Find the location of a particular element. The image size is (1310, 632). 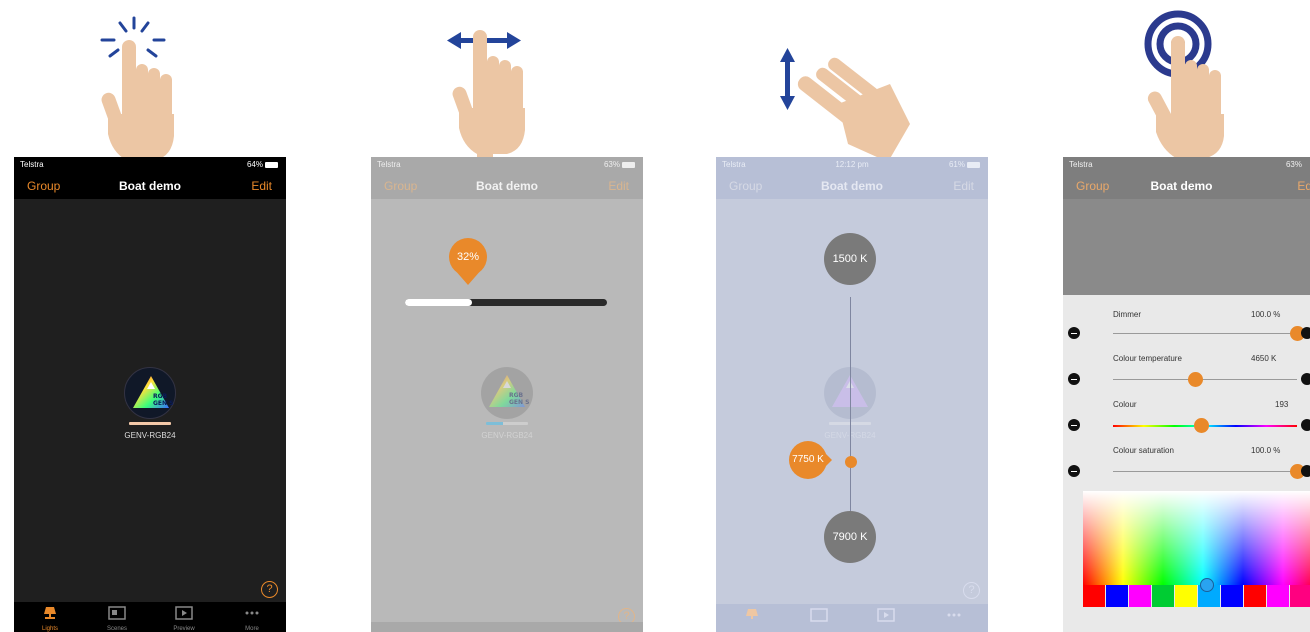

battery-indicator: 64% is located at coordinates (262, 164).